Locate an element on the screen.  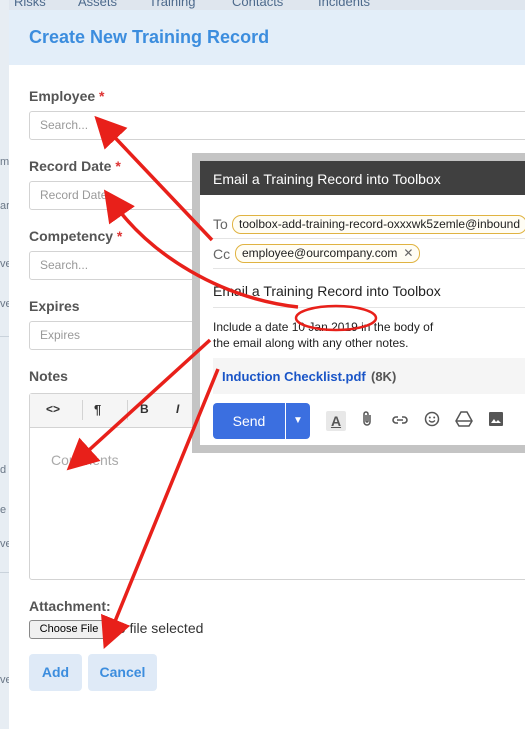
subject-divider is located at coordinates (369, 307).